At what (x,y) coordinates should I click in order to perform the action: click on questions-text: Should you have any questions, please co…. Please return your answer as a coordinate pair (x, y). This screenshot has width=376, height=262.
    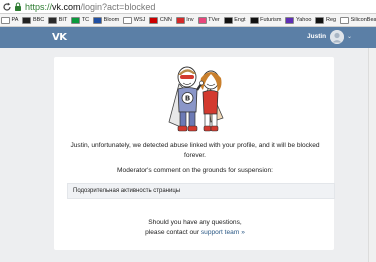
    Looking at the image, I should click on (195, 228).